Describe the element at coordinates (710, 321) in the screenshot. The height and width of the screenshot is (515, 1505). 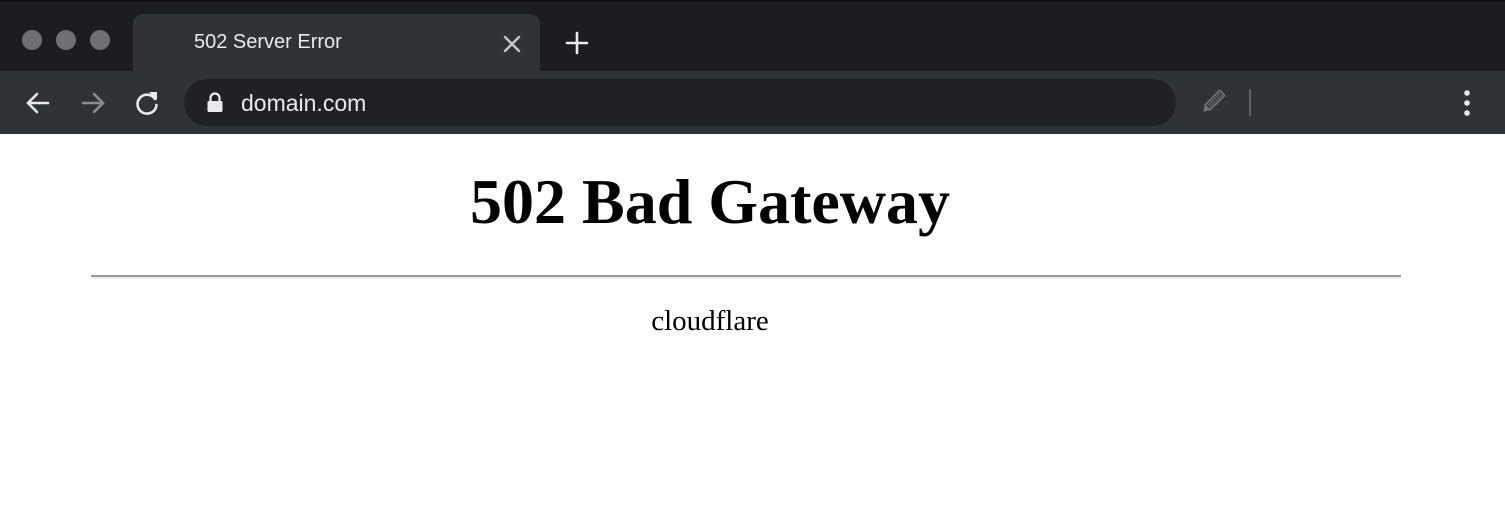
I see `server-name: cloudflare` at that location.